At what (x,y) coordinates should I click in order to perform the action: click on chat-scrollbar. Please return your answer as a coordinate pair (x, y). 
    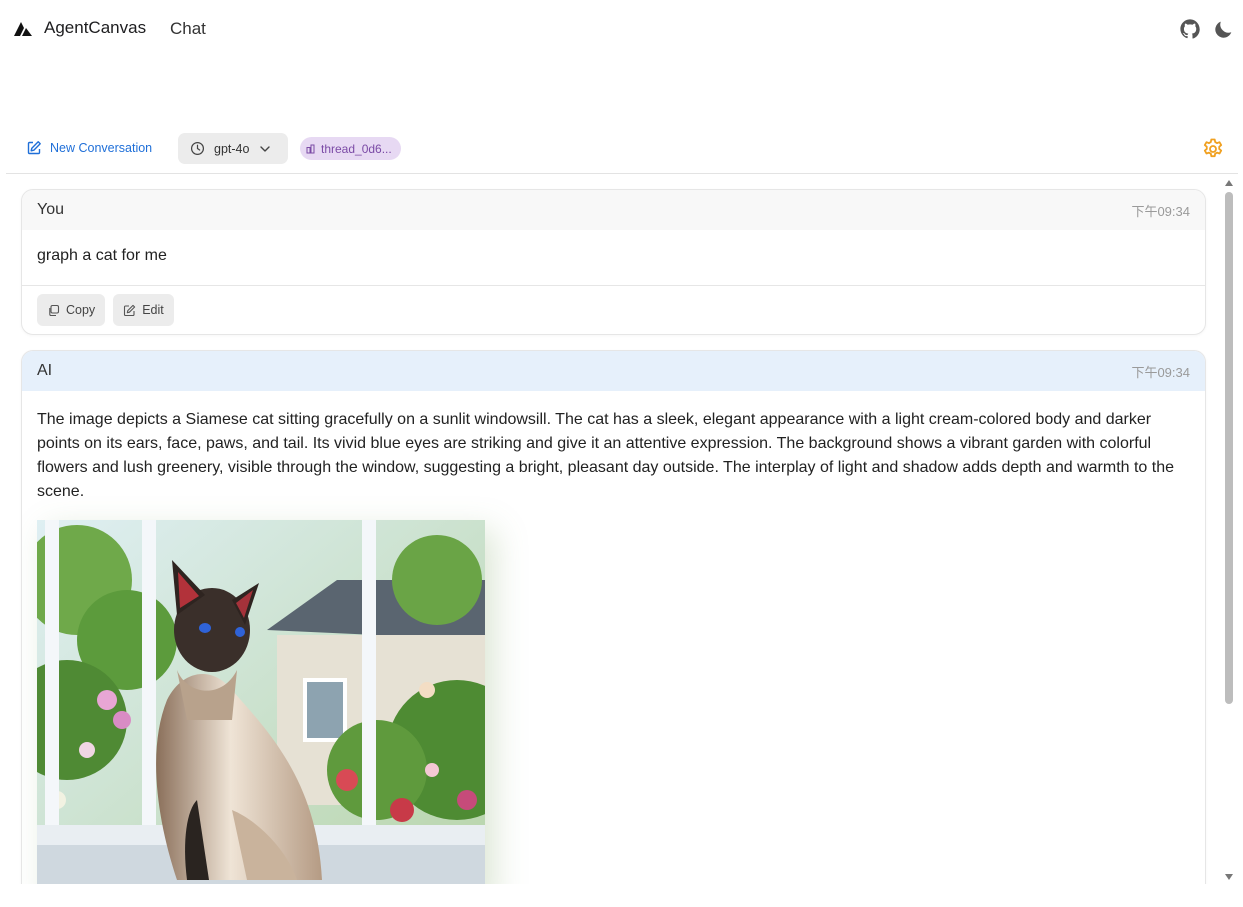
    Looking at the image, I should click on (1229, 530).